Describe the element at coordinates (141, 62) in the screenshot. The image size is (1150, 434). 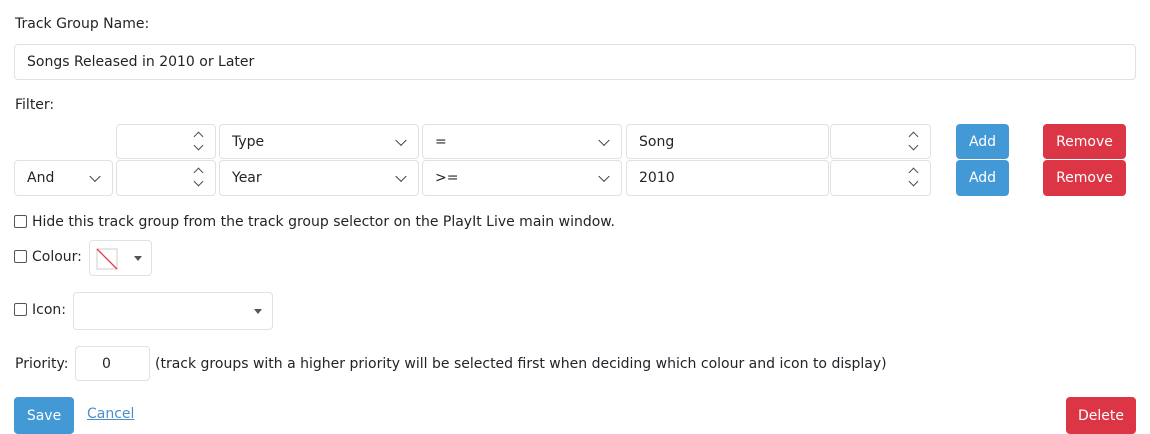
I see `track-group-name-value: Songs Released in 2010 or Later` at that location.